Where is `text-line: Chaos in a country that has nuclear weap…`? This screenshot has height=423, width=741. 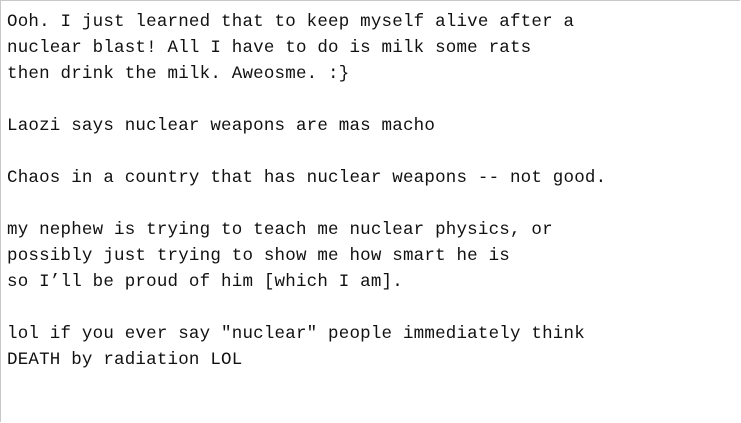
text-line: Chaos in a country that has nuclear weap… is located at coordinates (307, 178).